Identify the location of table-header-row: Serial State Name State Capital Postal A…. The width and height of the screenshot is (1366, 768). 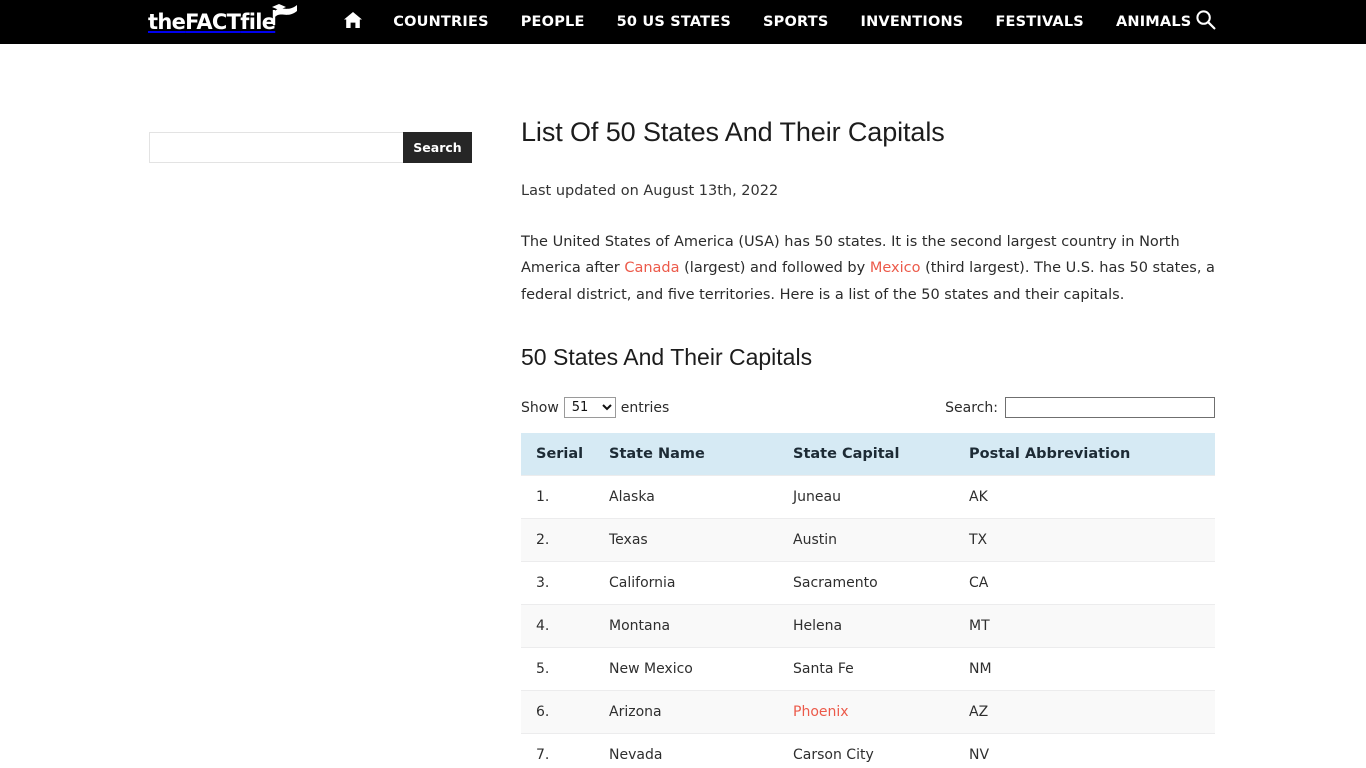
(868, 454).